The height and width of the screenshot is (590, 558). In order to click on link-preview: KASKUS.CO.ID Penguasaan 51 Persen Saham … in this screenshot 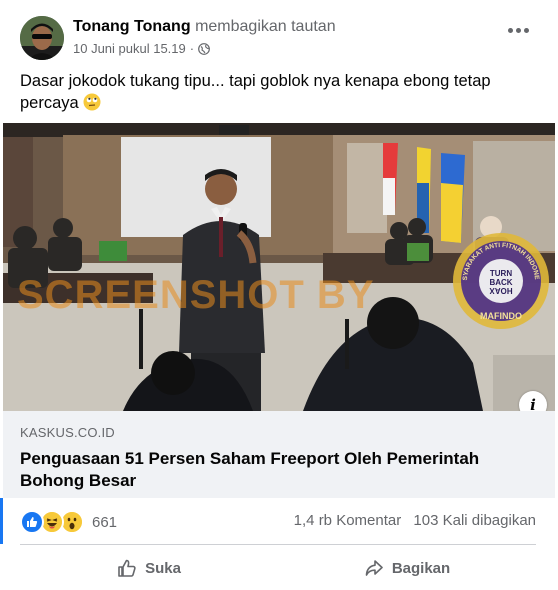, I will do `click(279, 454)`.